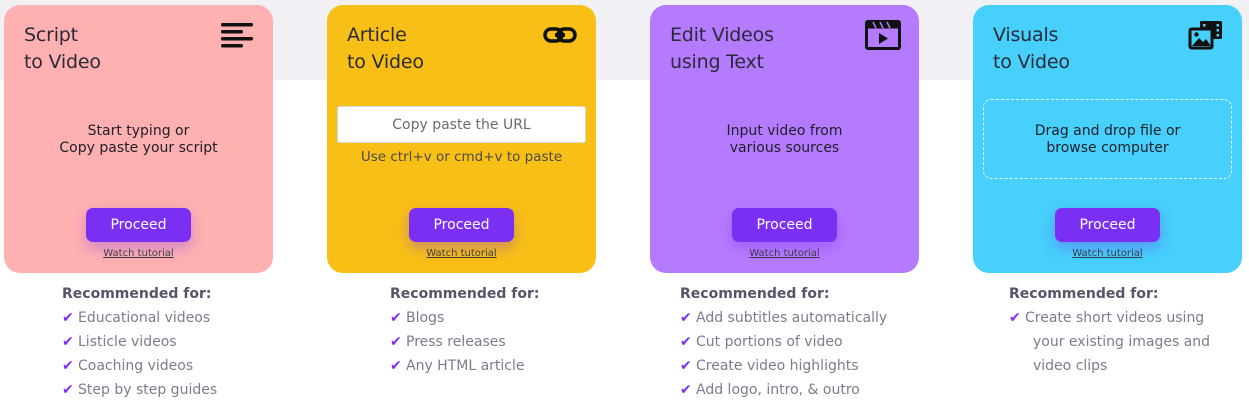  Describe the element at coordinates (784, 131) in the screenshot. I see `description-line1: Input video from` at that location.